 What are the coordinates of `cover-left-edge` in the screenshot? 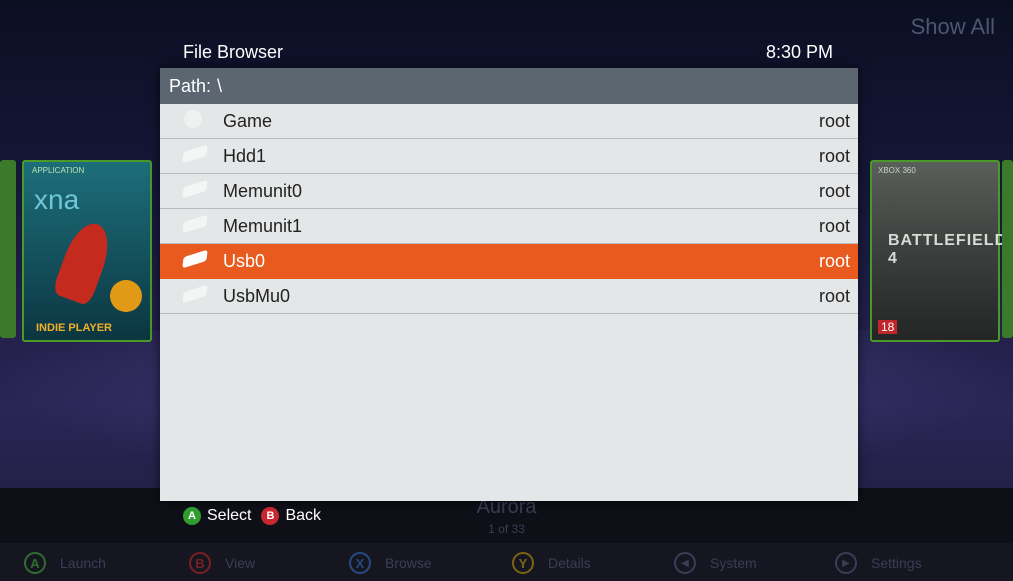 It's located at (8, 249).